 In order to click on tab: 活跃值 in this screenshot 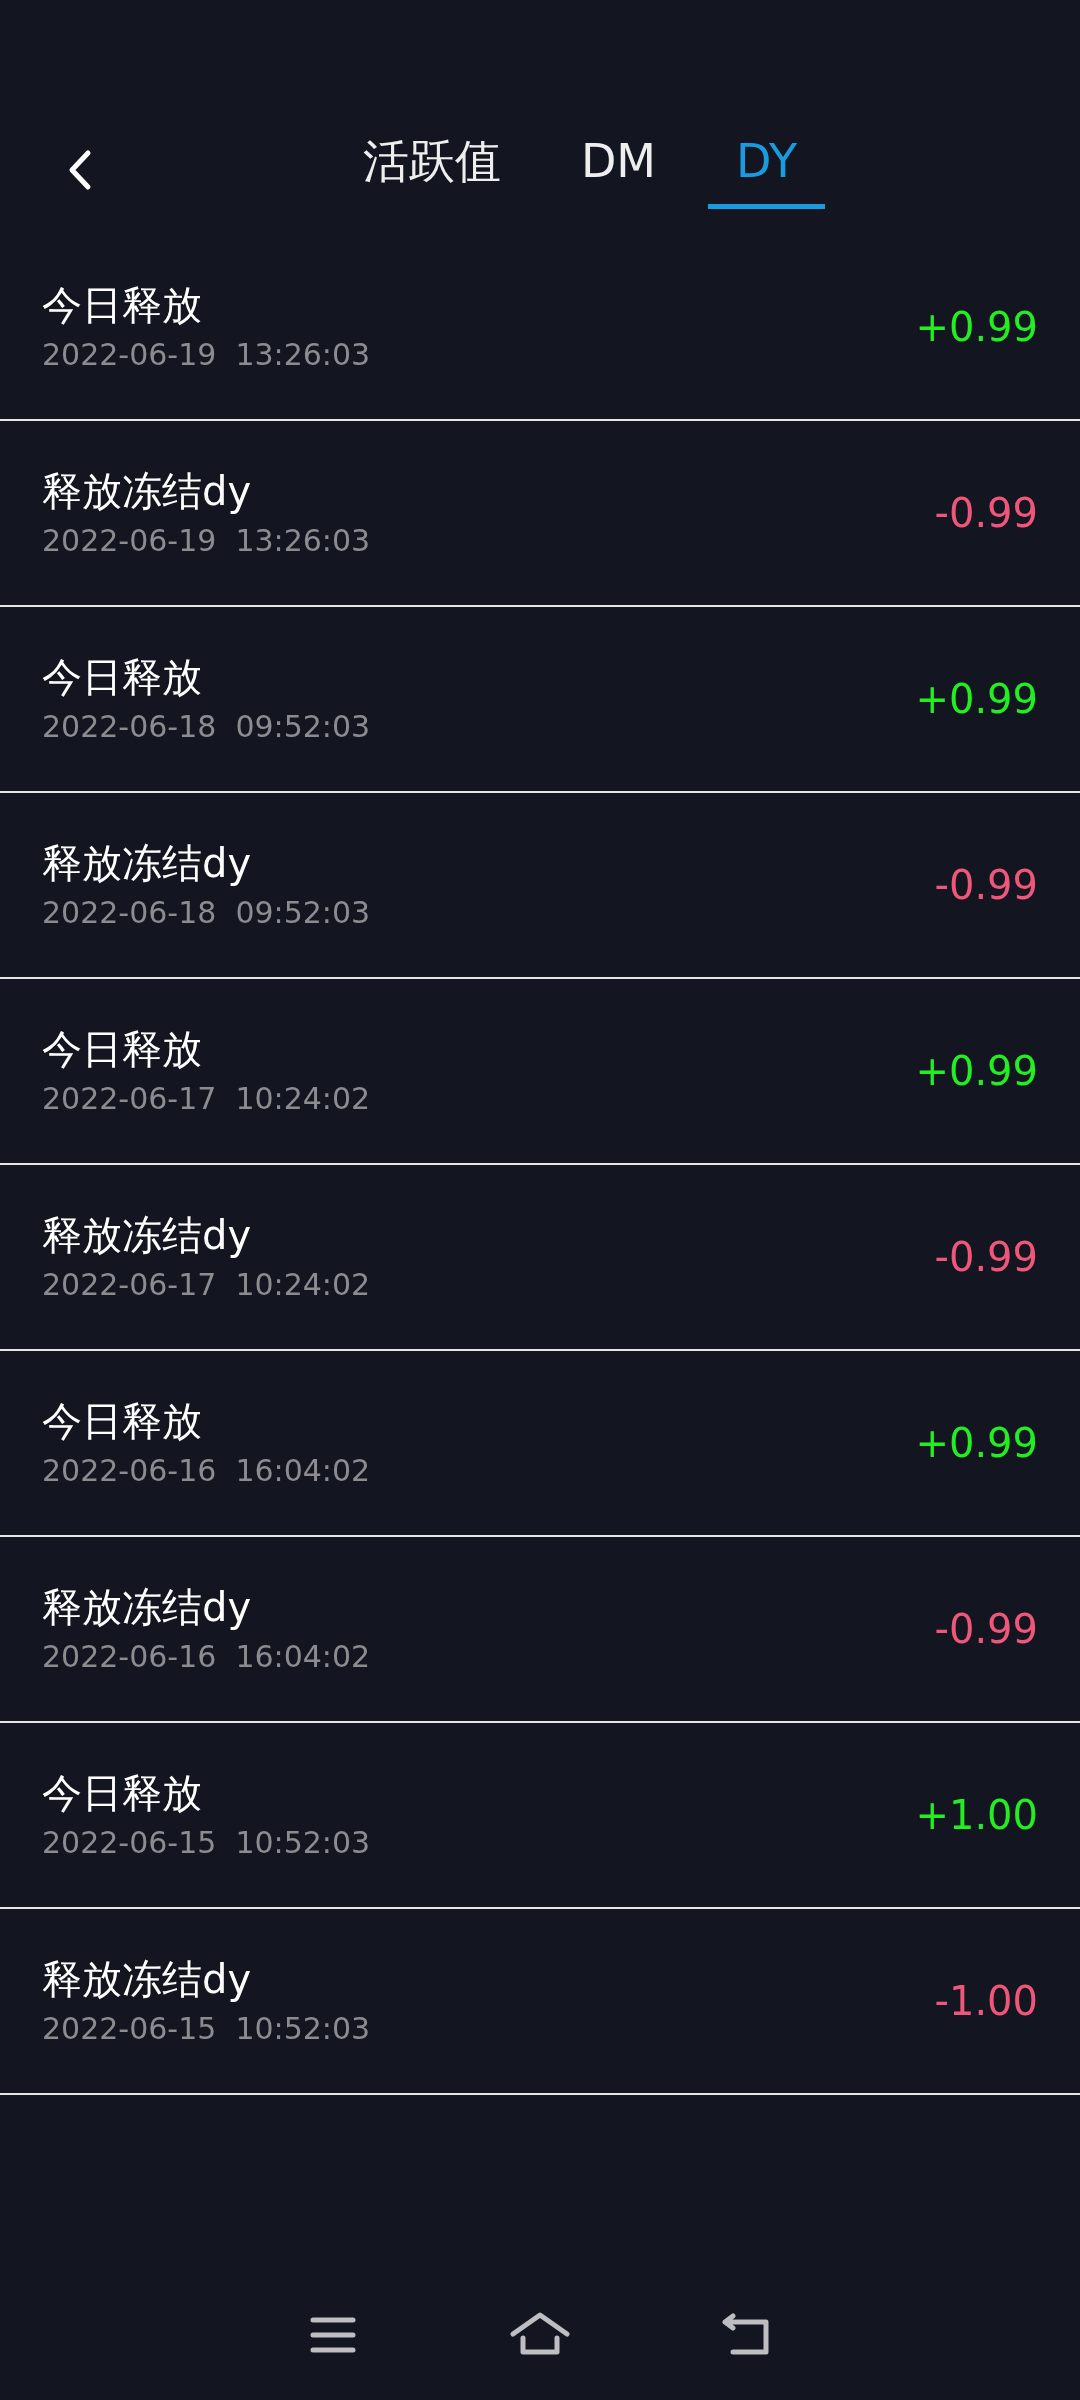, I will do `click(431, 169)`.